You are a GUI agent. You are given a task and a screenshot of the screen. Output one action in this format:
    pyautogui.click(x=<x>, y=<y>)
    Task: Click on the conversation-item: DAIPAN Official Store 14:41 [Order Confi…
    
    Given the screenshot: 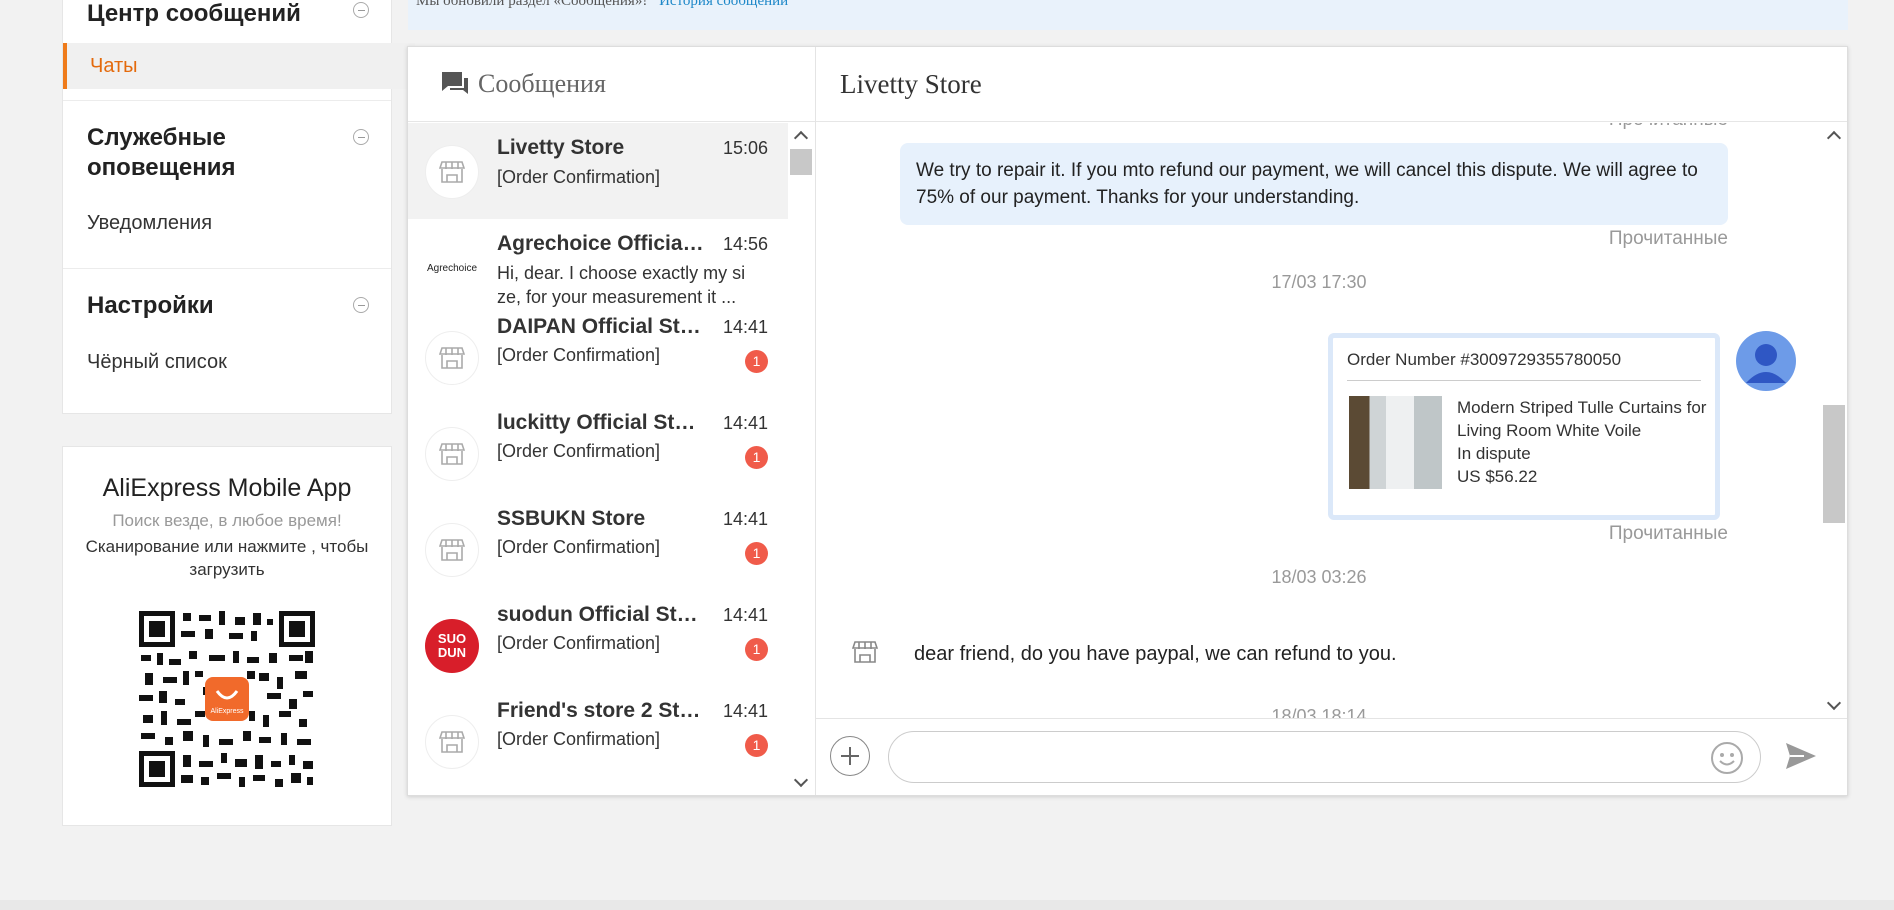 What is the action you would take?
    pyautogui.click(x=598, y=363)
    